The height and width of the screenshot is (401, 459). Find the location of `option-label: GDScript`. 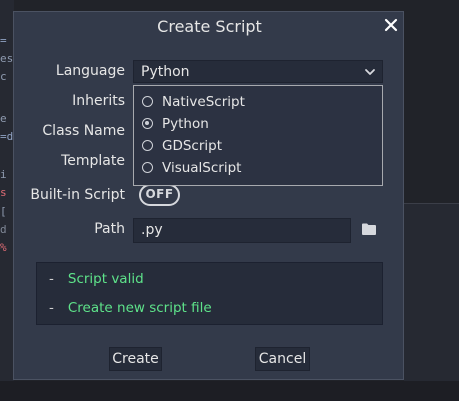

option-label: GDScript is located at coordinates (192, 146).